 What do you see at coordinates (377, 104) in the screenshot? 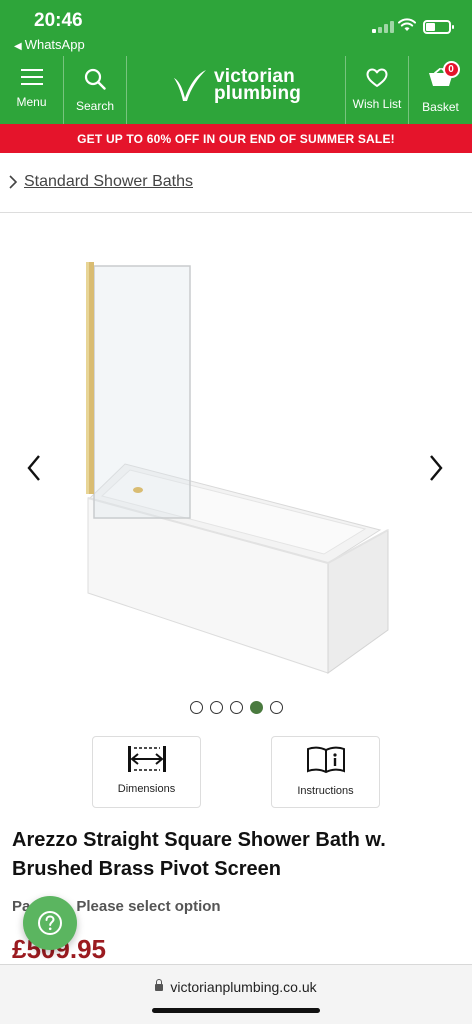
I see `wishlist-label: Wish List` at bounding box center [377, 104].